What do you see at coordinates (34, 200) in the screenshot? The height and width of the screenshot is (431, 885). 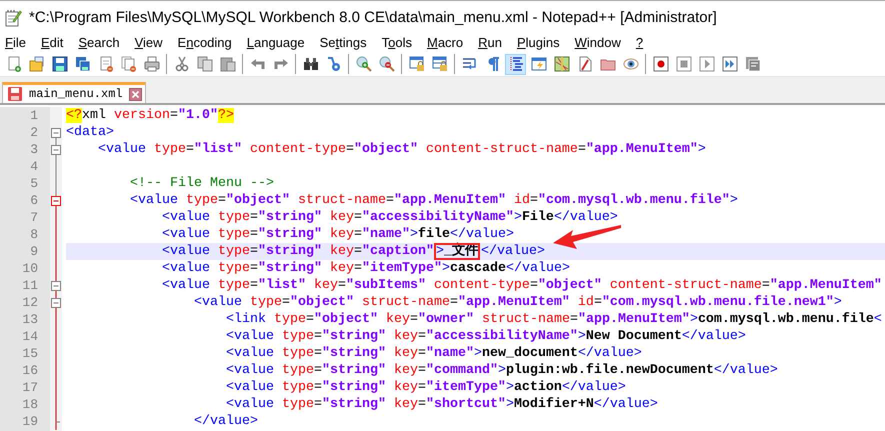 I see `line-number: 6` at bounding box center [34, 200].